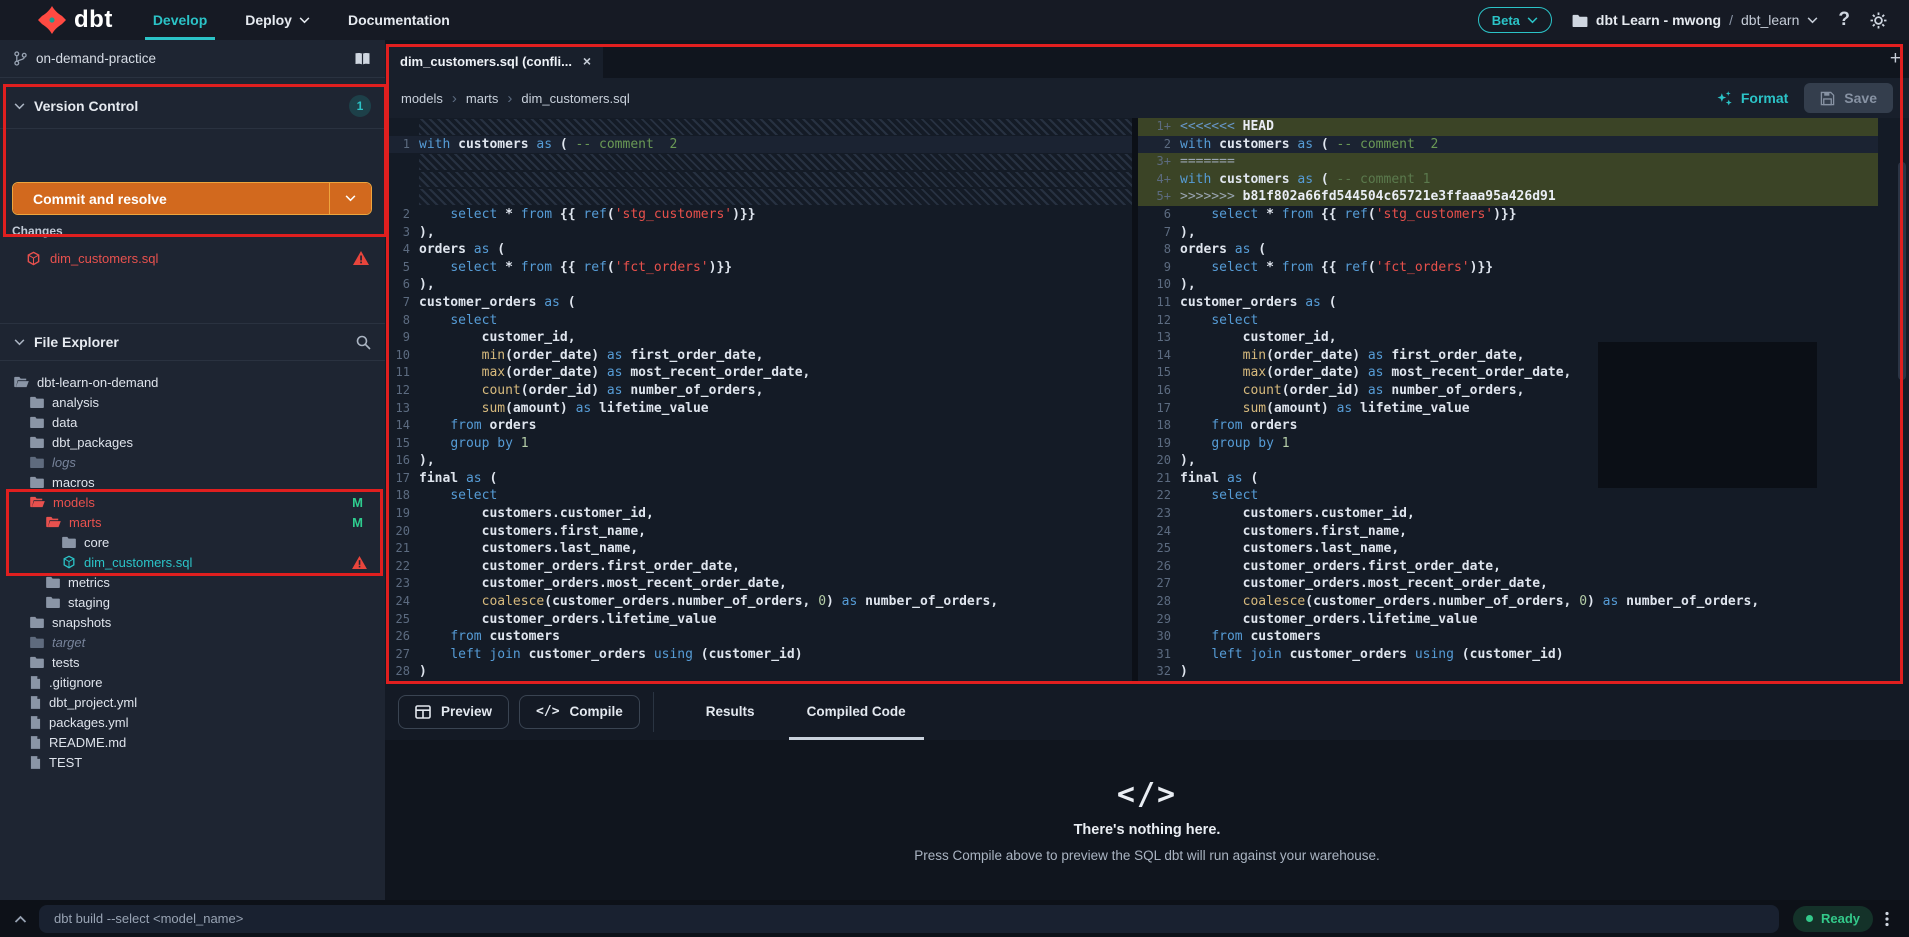  Describe the element at coordinates (758, 233) in the screenshot. I see `code-line: 3),` at that location.